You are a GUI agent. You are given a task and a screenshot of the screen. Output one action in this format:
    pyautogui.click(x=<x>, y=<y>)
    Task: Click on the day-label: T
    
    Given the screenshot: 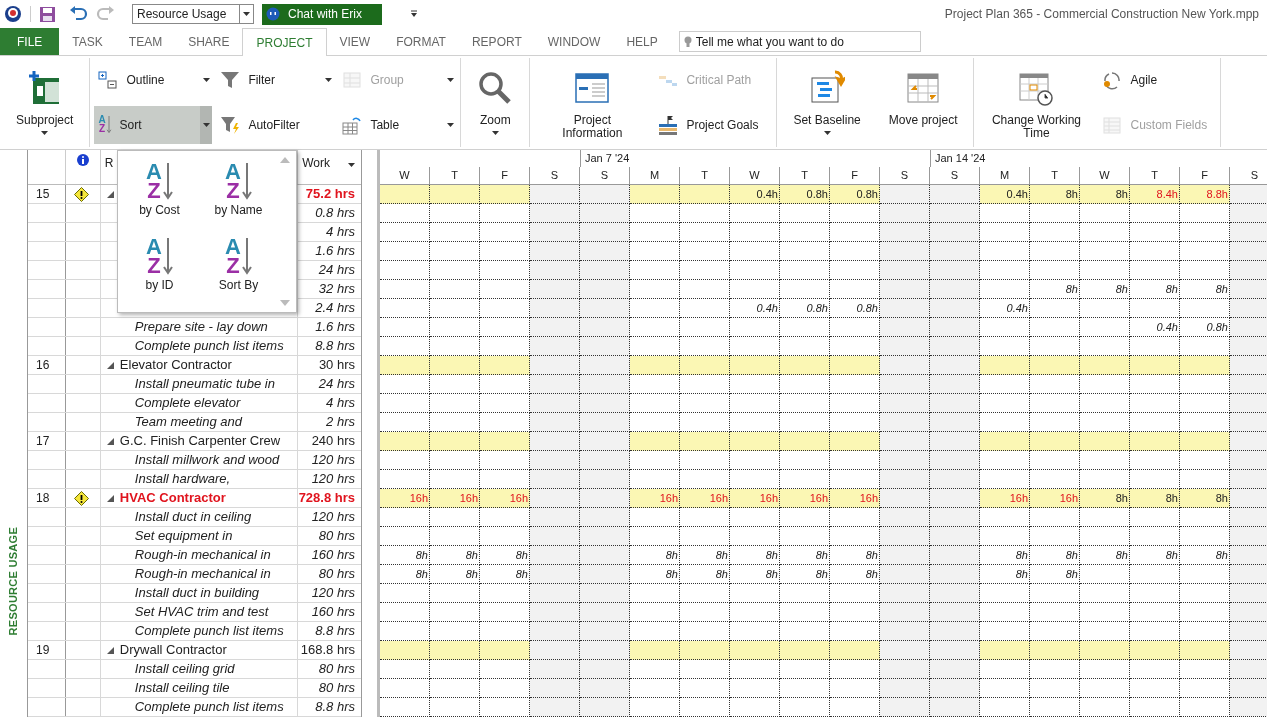 What is the action you would take?
    pyautogui.click(x=455, y=175)
    